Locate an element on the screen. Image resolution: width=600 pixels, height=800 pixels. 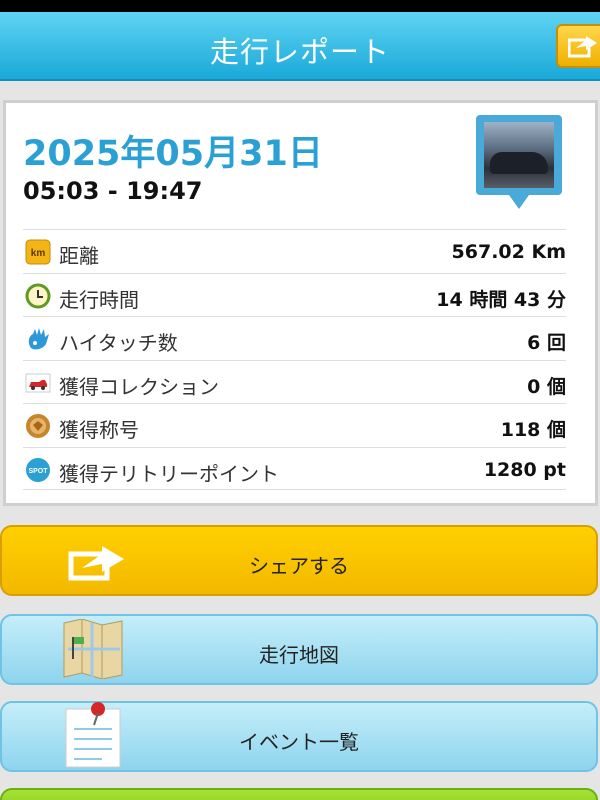
spot-icon: SPOT is located at coordinates (38, 469).